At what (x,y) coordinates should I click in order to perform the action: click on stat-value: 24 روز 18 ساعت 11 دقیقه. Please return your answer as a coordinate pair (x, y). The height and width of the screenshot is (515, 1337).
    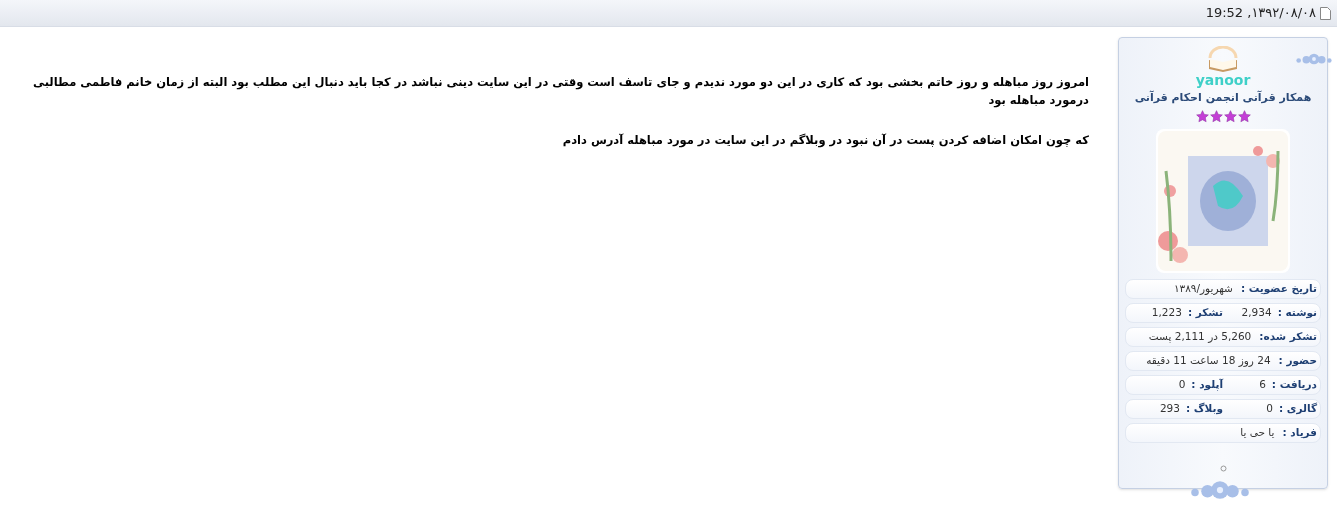
    Looking at the image, I should click on (1208, 360).